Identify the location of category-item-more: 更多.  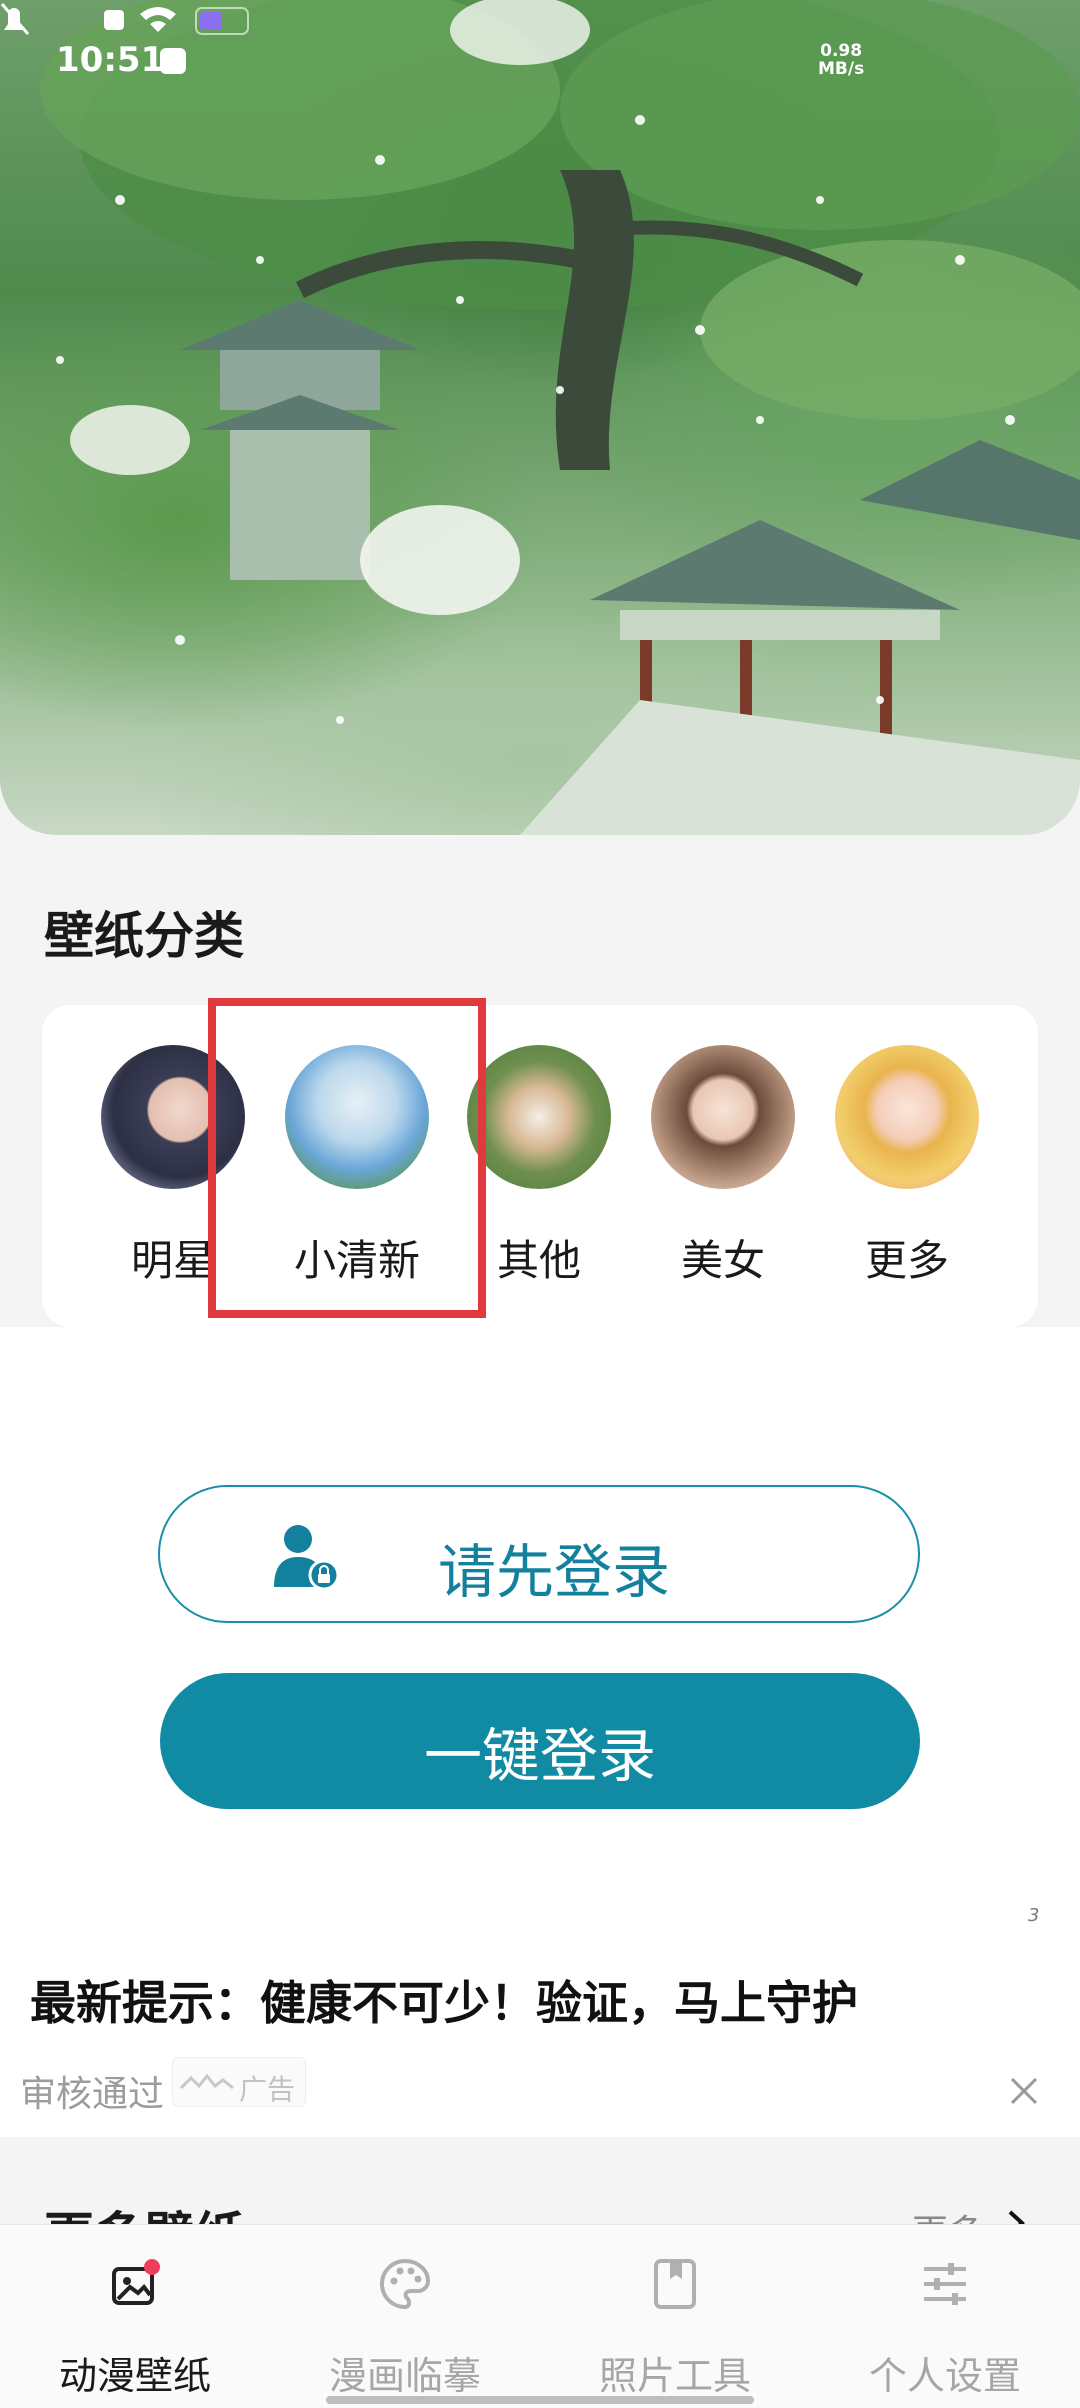
(907, 1166).